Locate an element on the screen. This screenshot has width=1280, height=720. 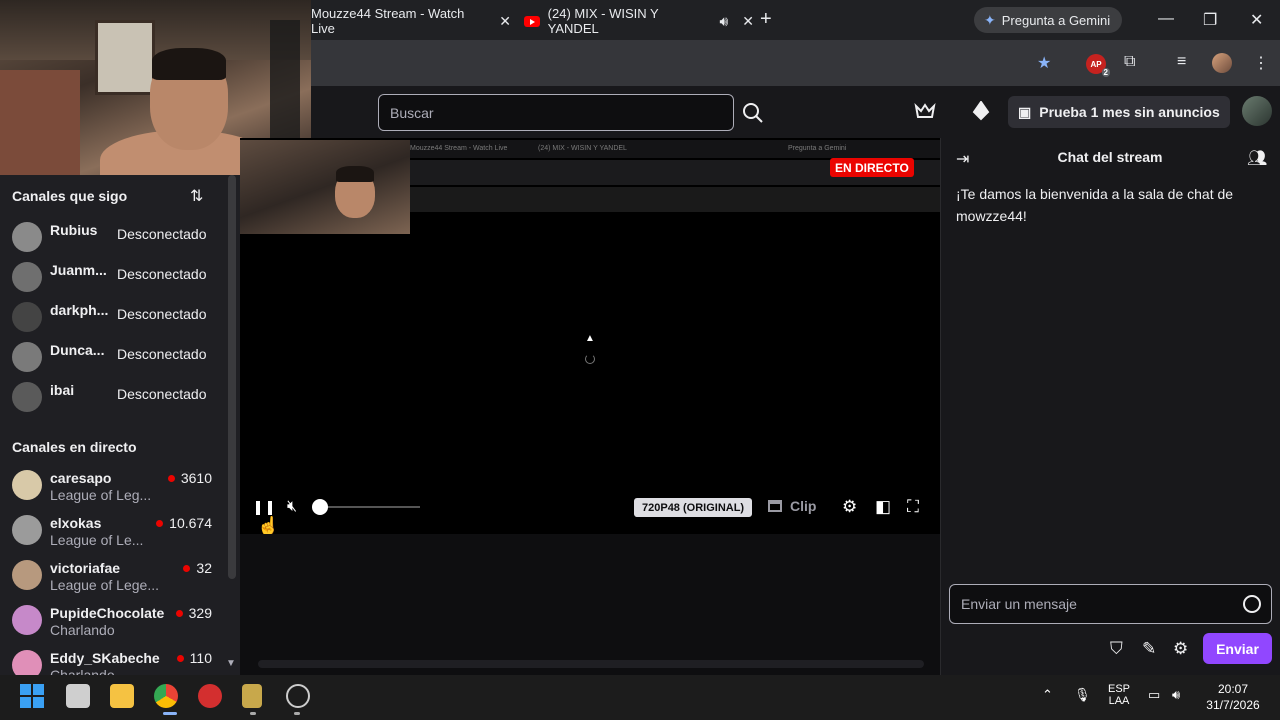
browser-menu-icon: ⋮ is located at coordinates (1261, 63).